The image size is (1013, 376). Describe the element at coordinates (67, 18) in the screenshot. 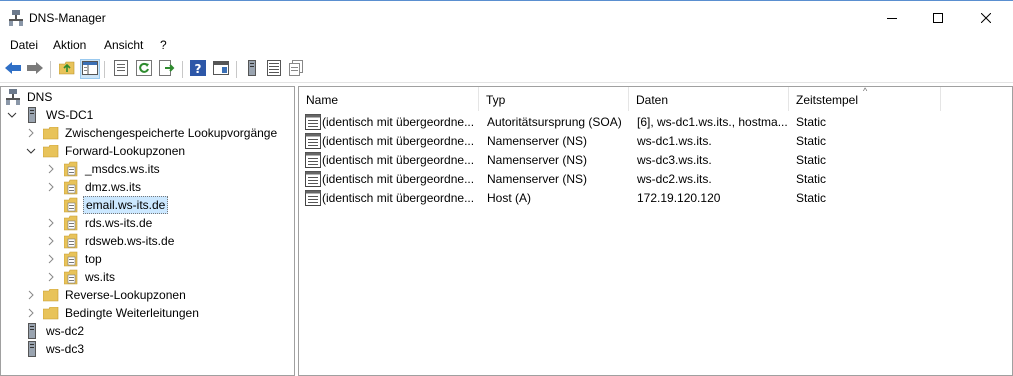

I see `window-title: DNS-Manager` at that location.